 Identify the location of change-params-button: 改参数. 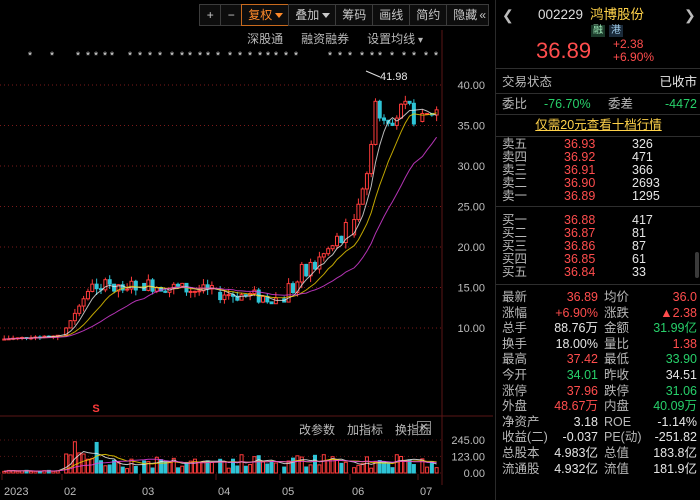
(317, 429).